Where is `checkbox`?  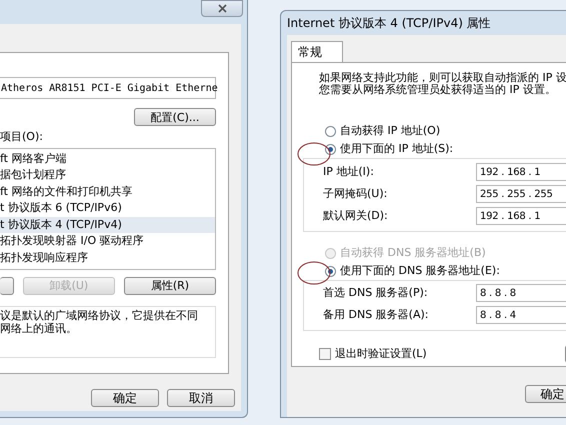 checkbox is located at coordinates (325, 354).